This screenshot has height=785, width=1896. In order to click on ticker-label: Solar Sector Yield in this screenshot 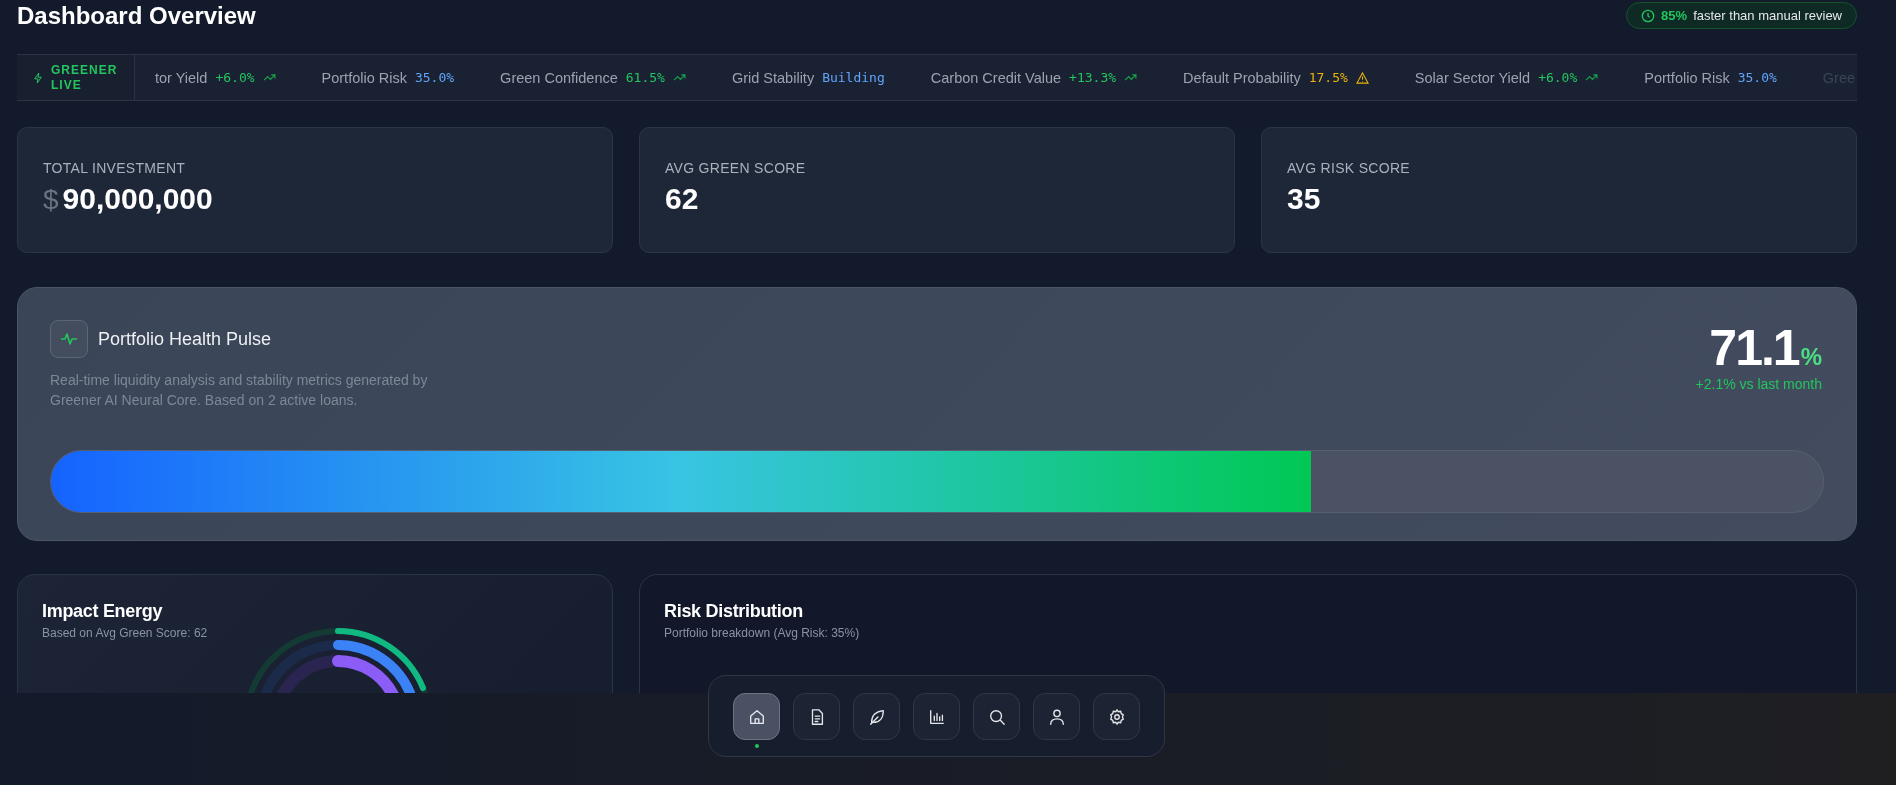, I will do `click(1472, 77)`.